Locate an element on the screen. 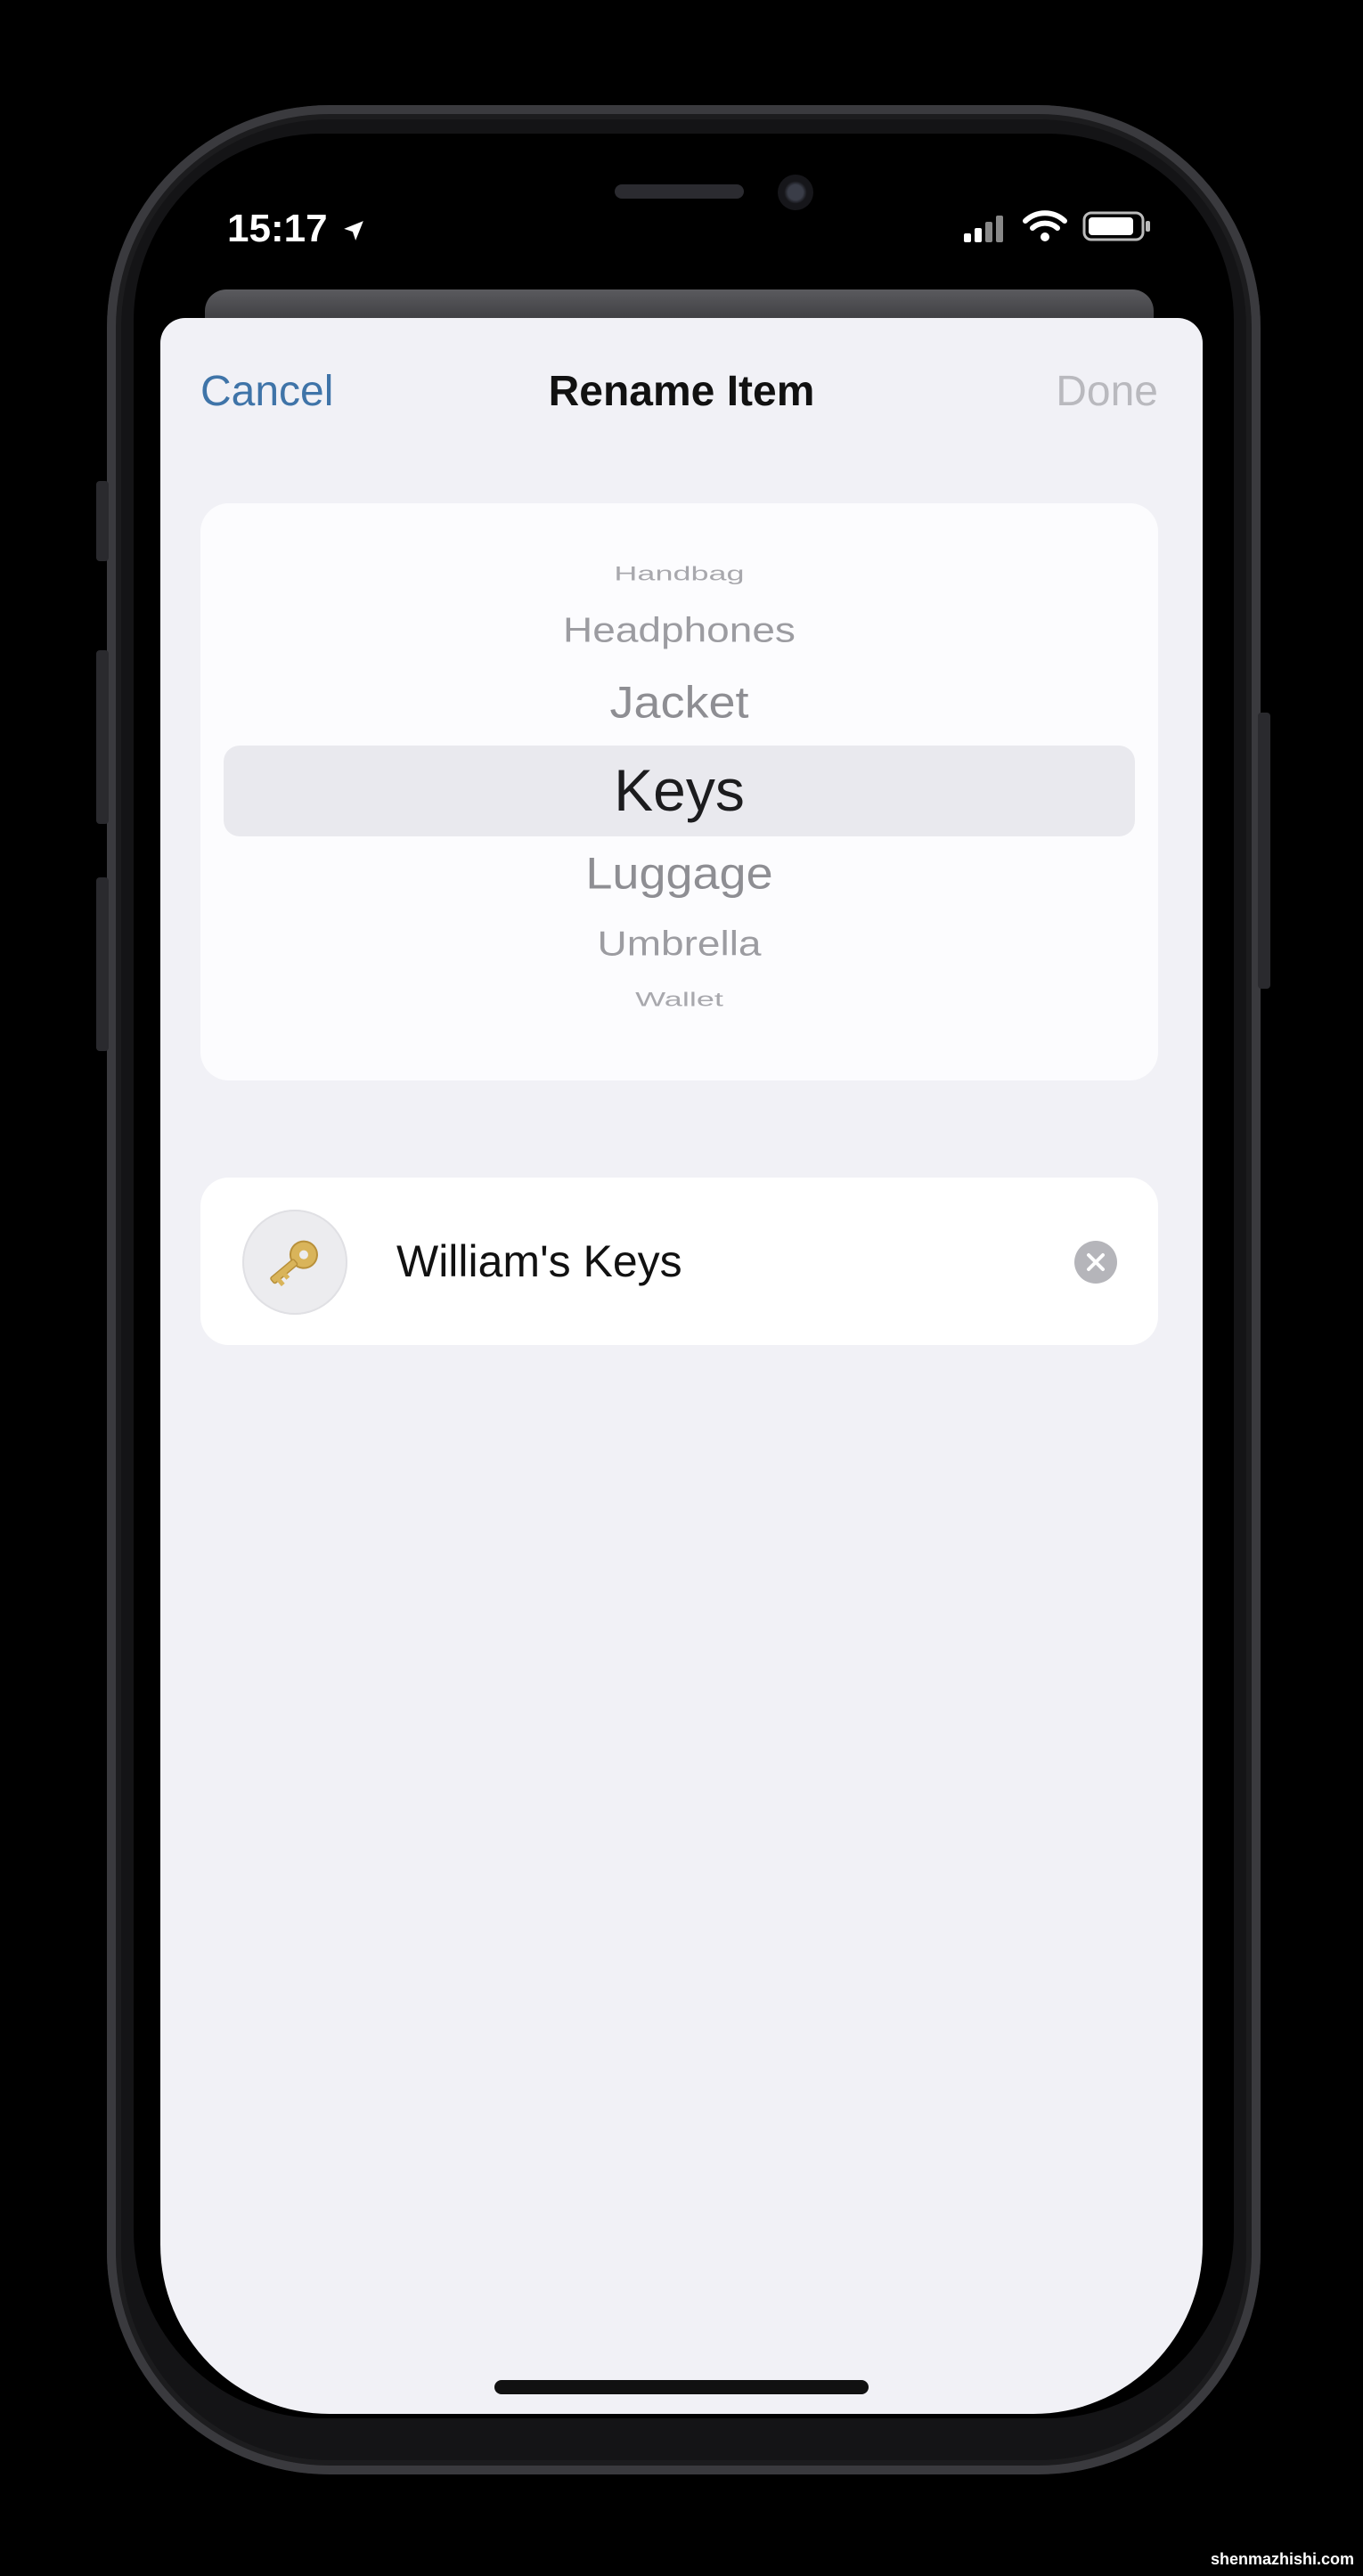  picker-option-wallet: Wallet is located at coordinates (679, 999).